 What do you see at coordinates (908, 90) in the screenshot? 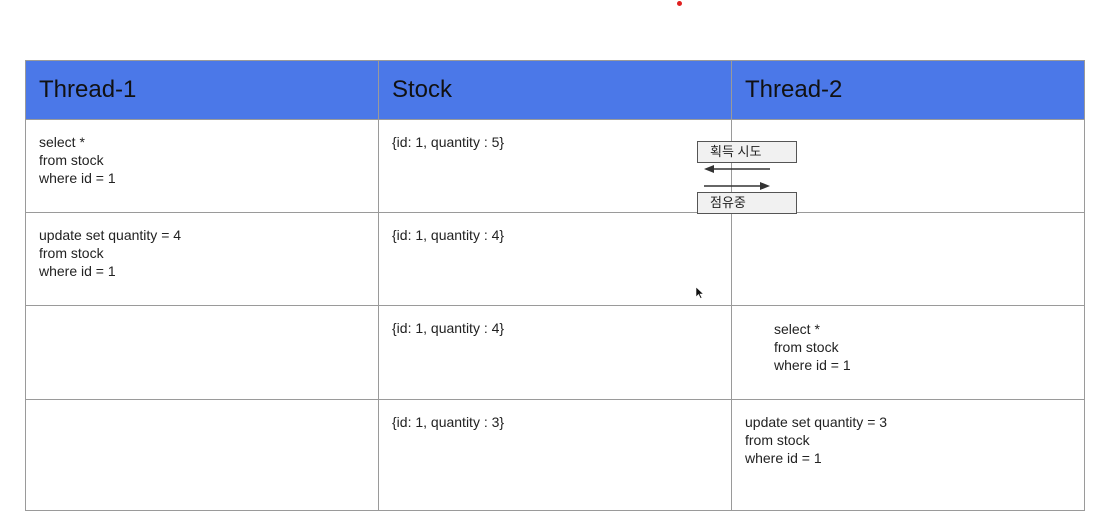
I see `header-thread-2: Thread-2` at bounding box center [908, 90].